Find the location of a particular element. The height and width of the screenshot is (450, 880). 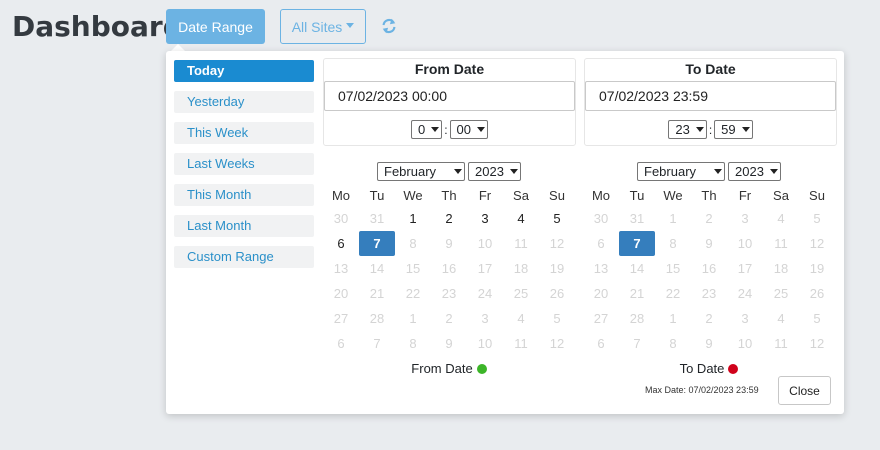

close-button: Close is located at coordinates (804, 390).